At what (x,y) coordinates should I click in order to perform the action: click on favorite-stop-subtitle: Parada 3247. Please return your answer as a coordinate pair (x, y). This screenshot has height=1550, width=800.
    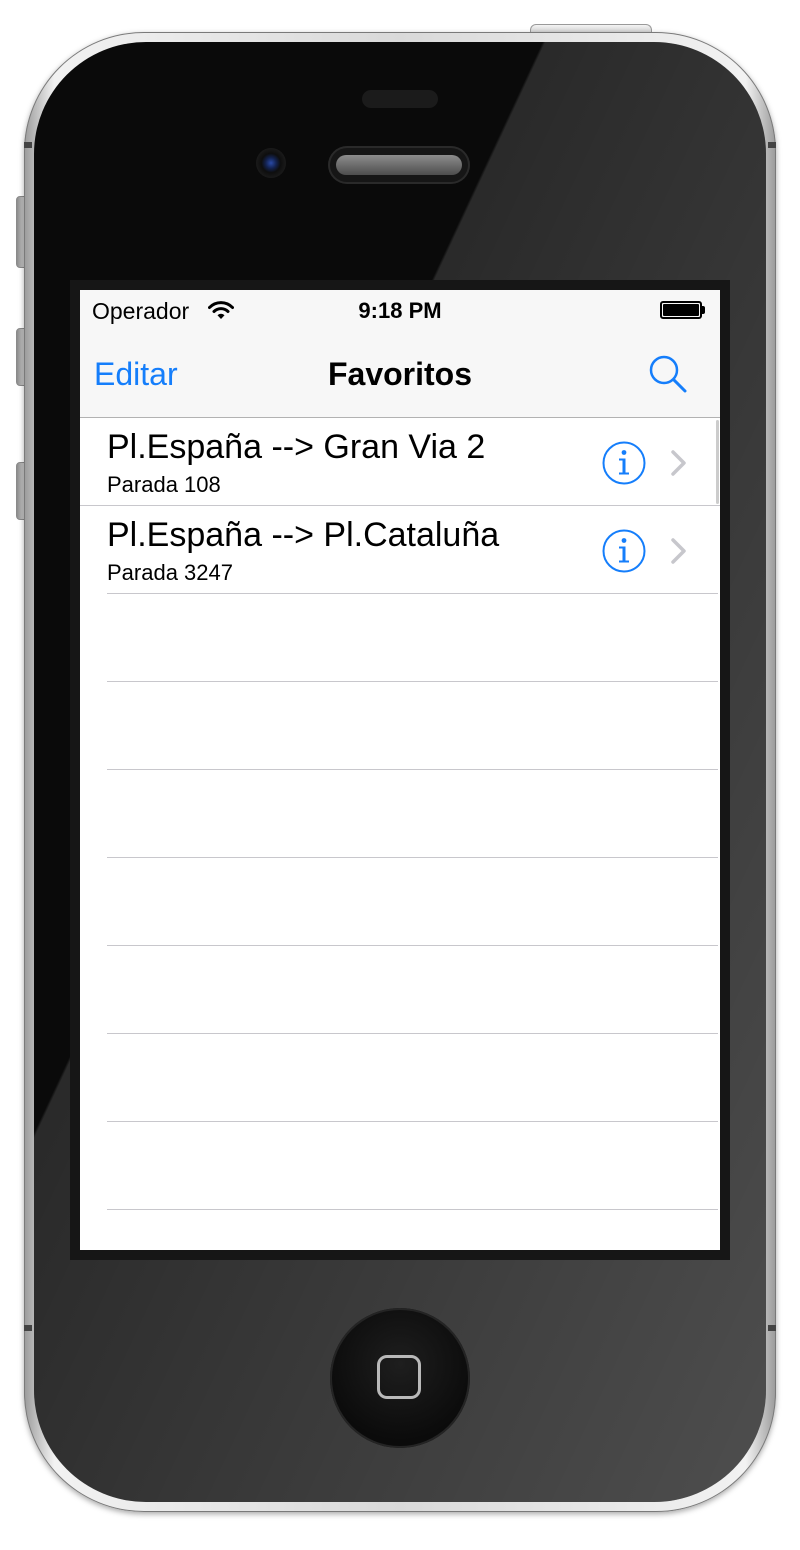
    Looking at the image, I should click on (170, 572).